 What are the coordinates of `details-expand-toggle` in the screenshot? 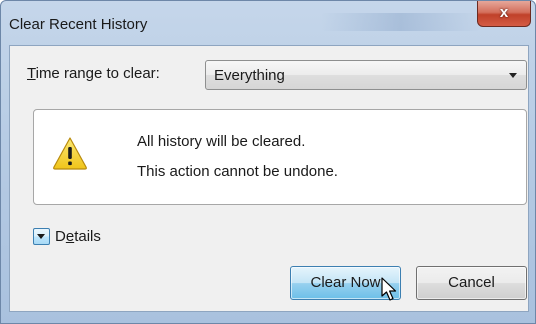 It's located at (41, 236).